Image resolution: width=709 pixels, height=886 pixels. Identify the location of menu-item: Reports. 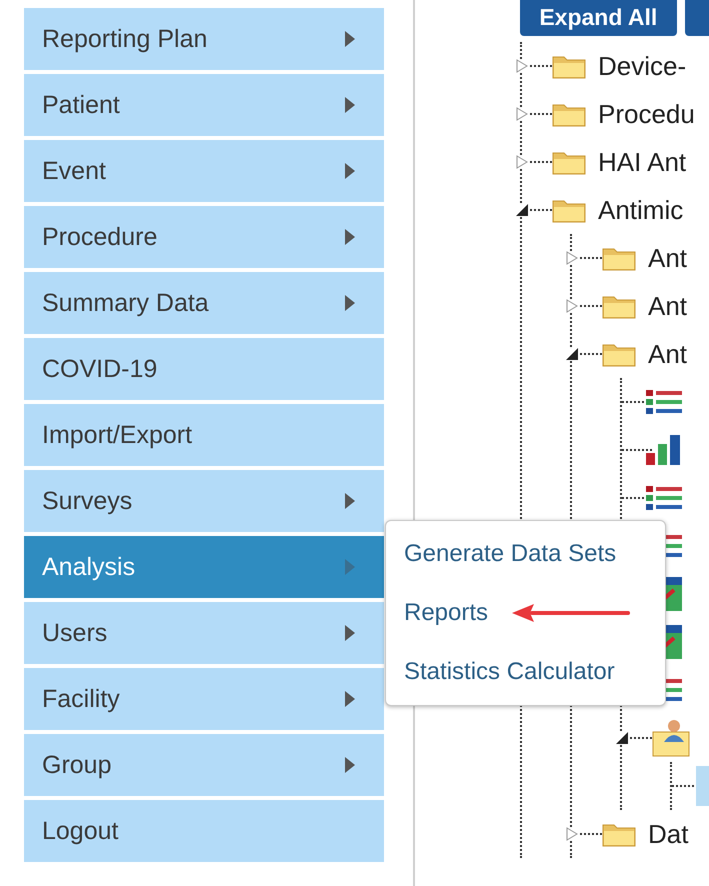
(446, 612).